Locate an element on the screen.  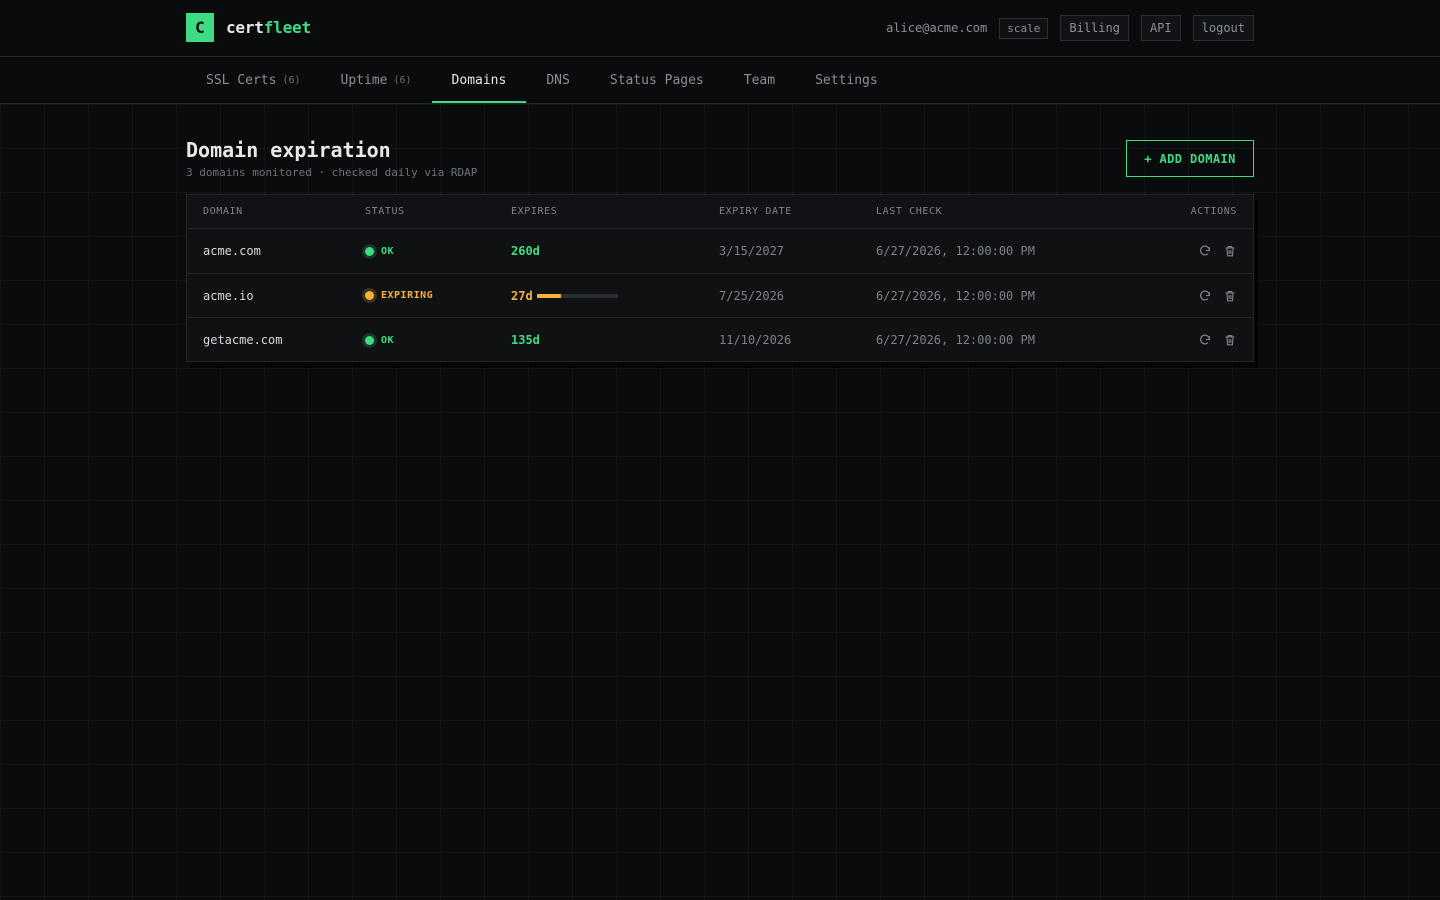
brand-name-suffix: fleet is located at coordinates (287, 27).